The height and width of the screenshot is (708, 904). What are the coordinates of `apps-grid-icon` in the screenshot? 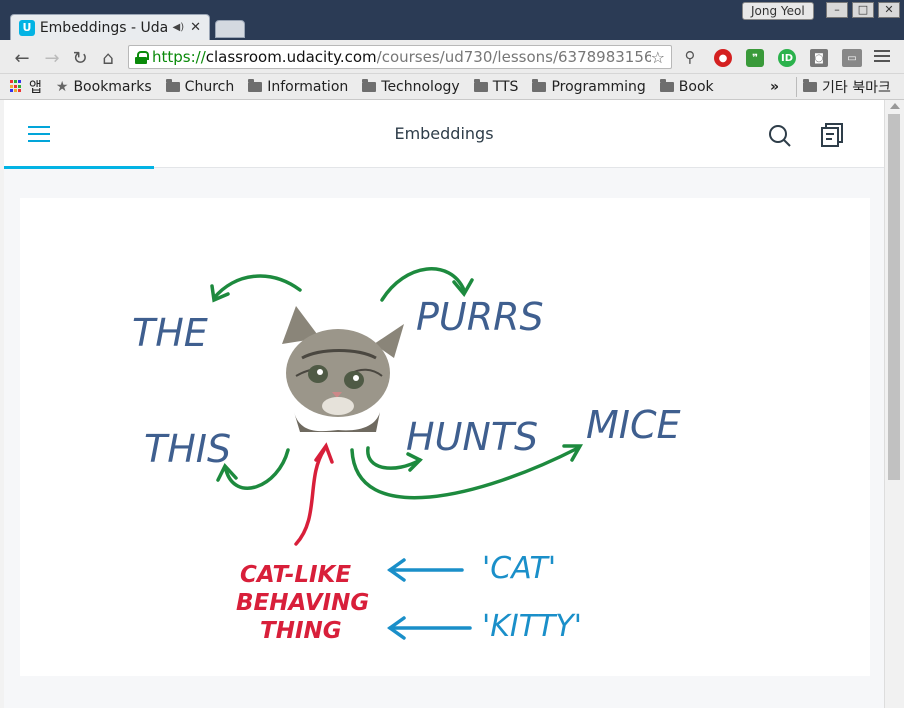 It's located at (16, 86).